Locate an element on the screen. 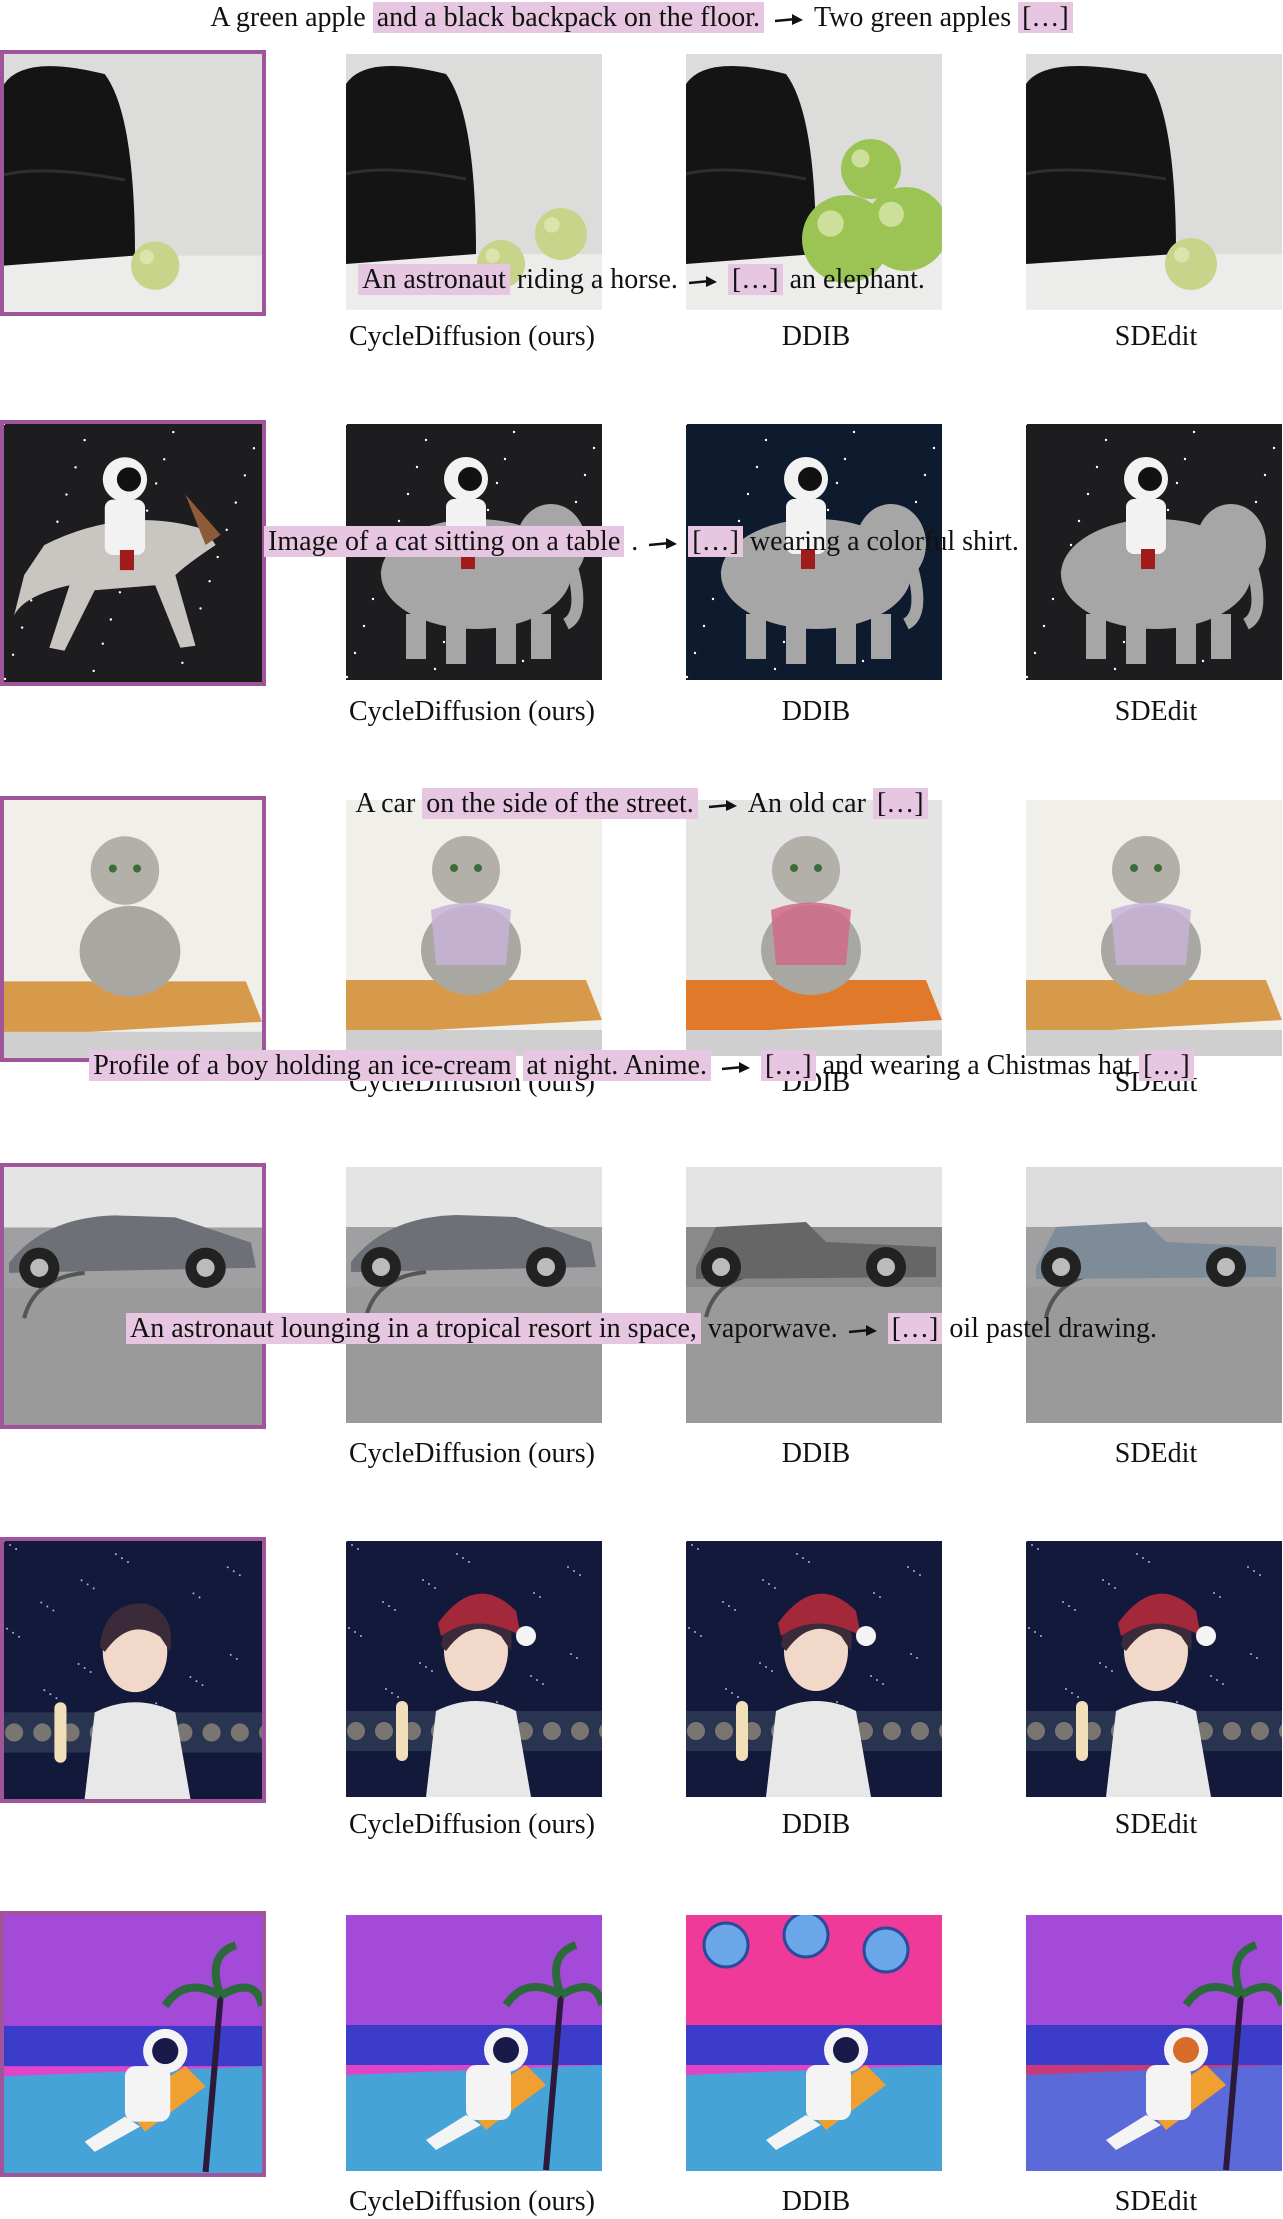 Image resolution: width=1283 pixels, height=2219 pixels. caption-text: and wearing a Chistmas hat is located at coordinates (977, 1065).